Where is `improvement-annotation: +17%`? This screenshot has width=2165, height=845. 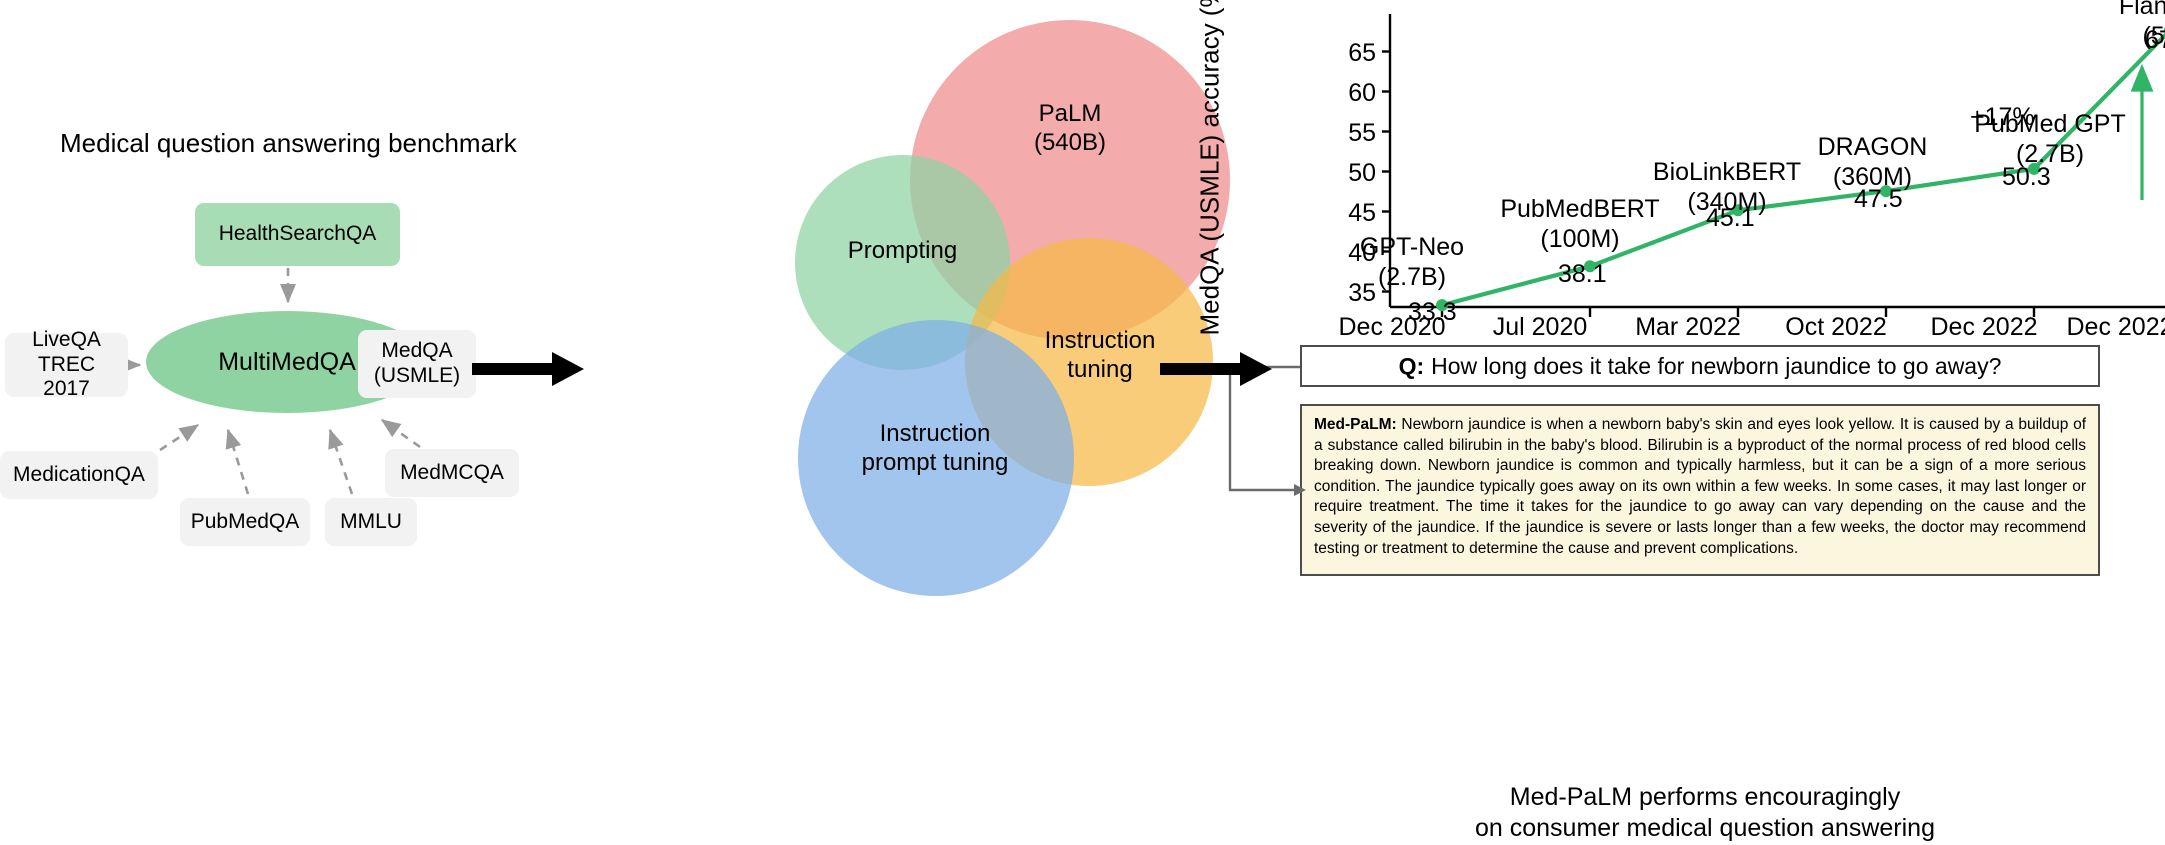
improvement-annotation: +17% is located at coordinates (2002, 117).